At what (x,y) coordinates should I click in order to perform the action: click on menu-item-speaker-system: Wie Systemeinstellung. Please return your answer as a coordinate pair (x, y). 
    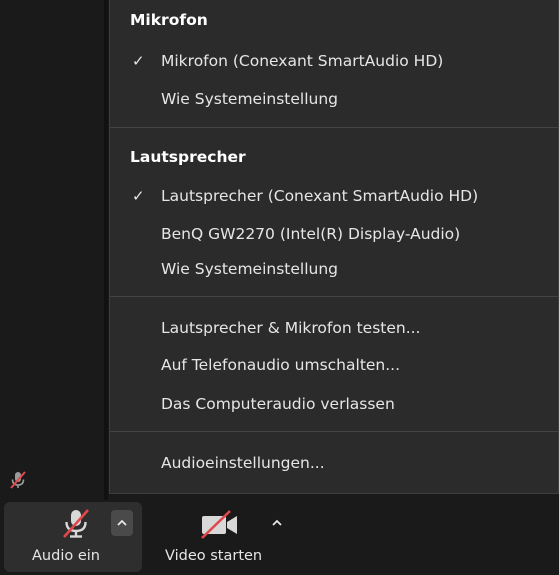
    Looking at the image, I should click on (334, 269).